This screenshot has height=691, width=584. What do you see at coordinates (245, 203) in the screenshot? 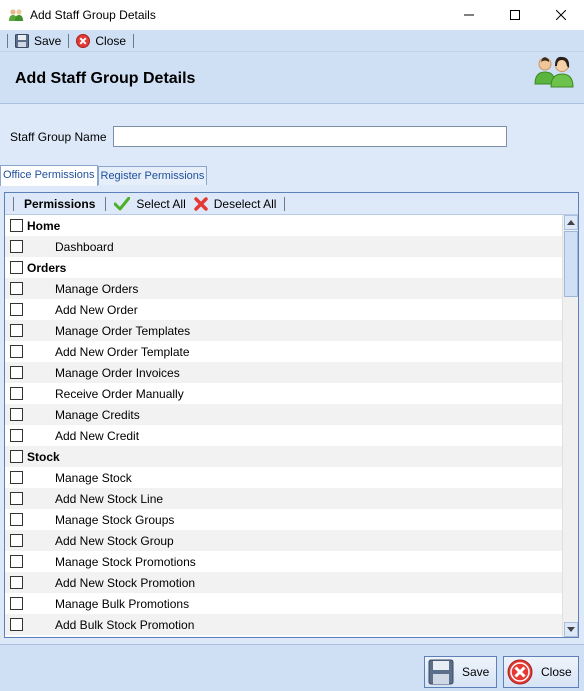
I see `deselect-all-label: Deselect All` at bounding box center [245, 203].